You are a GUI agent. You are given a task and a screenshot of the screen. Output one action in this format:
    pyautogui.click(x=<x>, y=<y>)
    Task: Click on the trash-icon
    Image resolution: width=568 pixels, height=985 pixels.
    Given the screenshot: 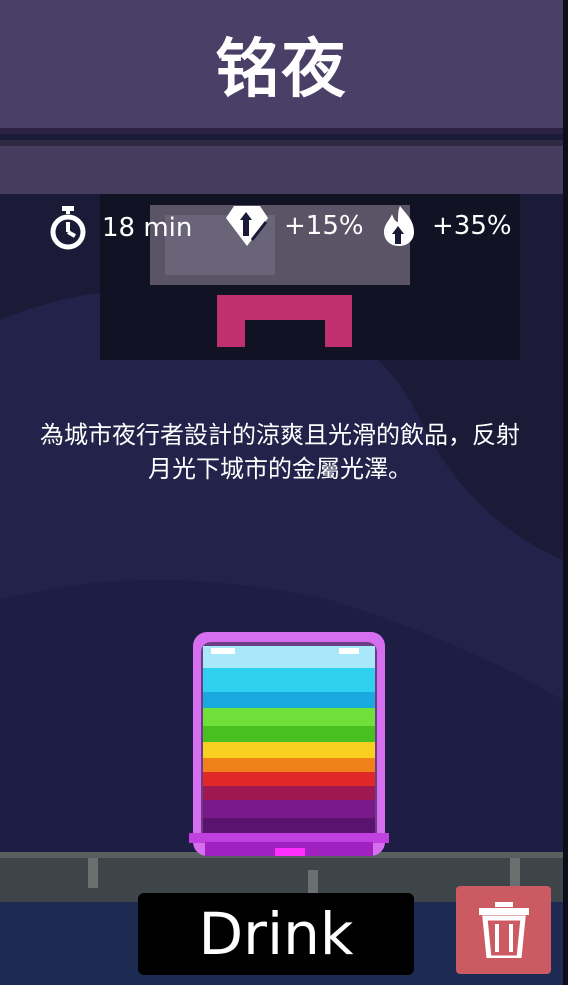 What is the action you would take?
    pyautogui.click(x=503, y=930)
    